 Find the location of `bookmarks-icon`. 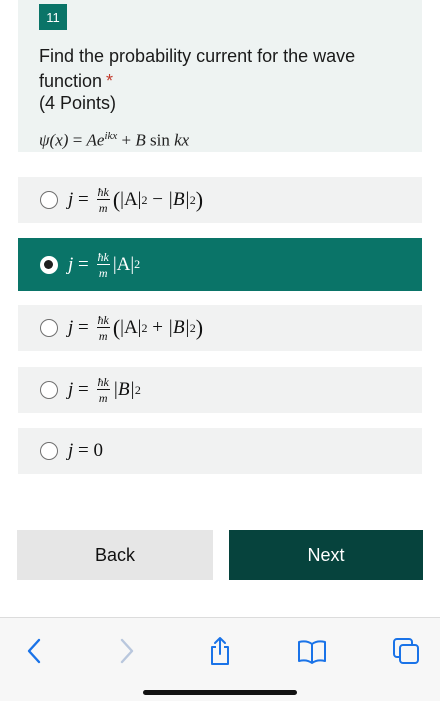

bookmarks-icon is located at coordinates (312, 651).